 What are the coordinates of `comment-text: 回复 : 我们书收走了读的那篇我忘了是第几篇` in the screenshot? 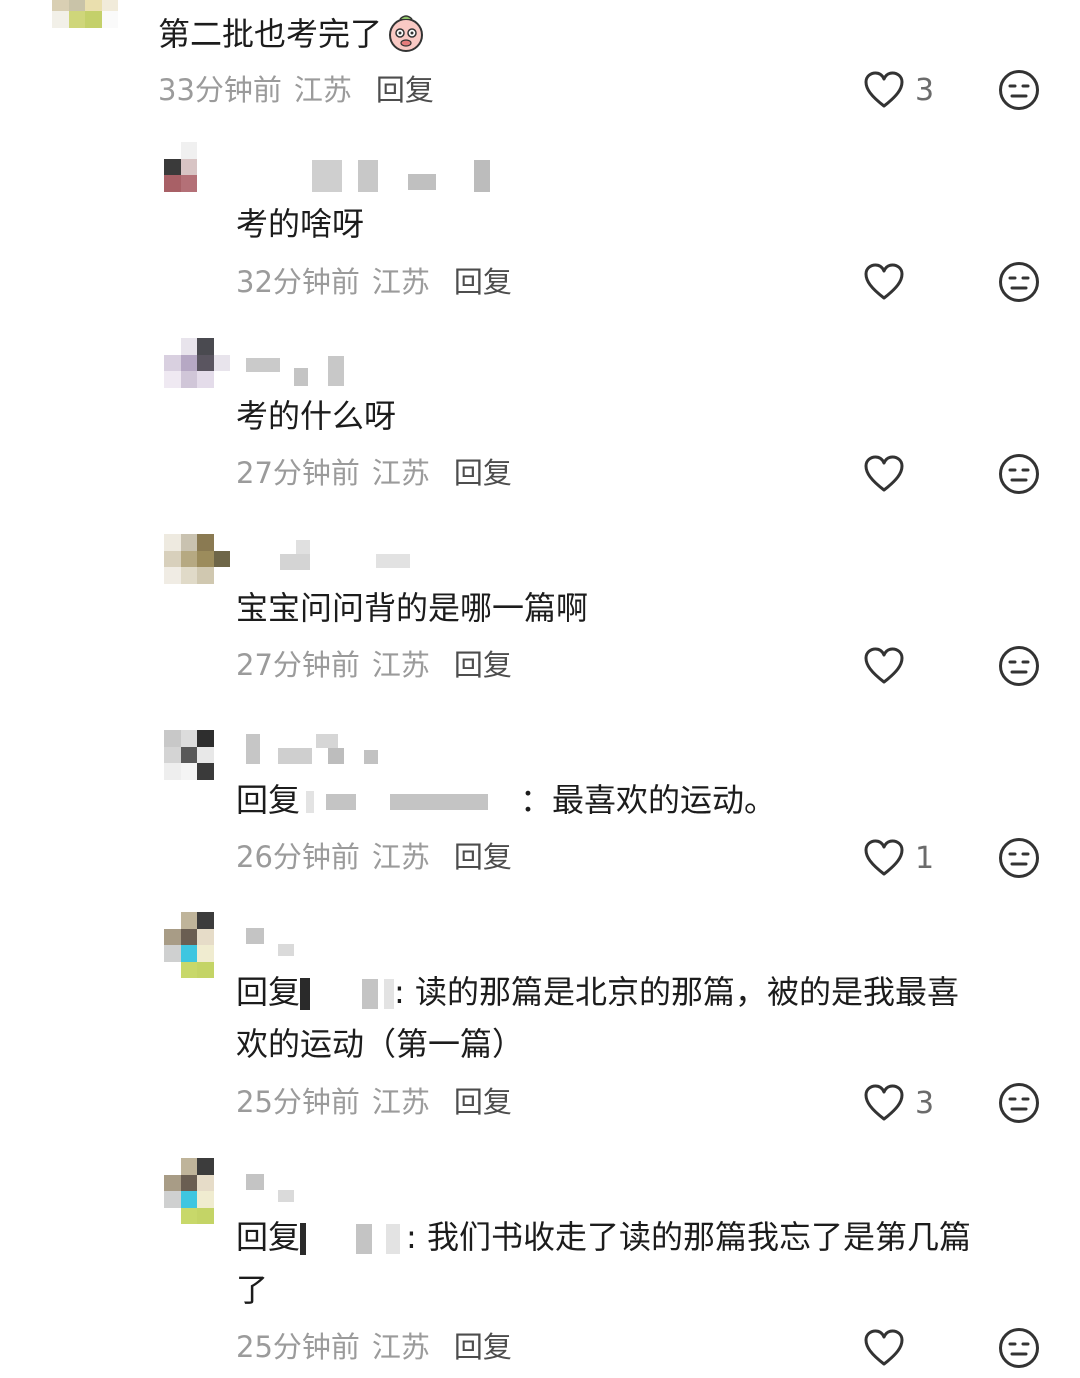 It's located at (603, 1237).